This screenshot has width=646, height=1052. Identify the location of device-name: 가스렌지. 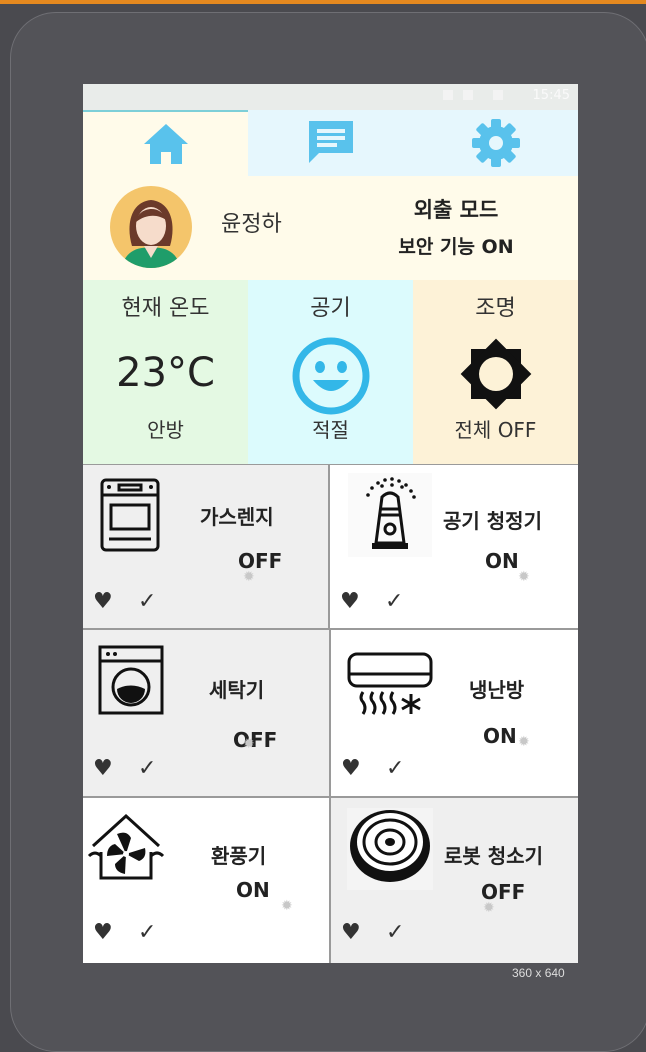
(237, 517).